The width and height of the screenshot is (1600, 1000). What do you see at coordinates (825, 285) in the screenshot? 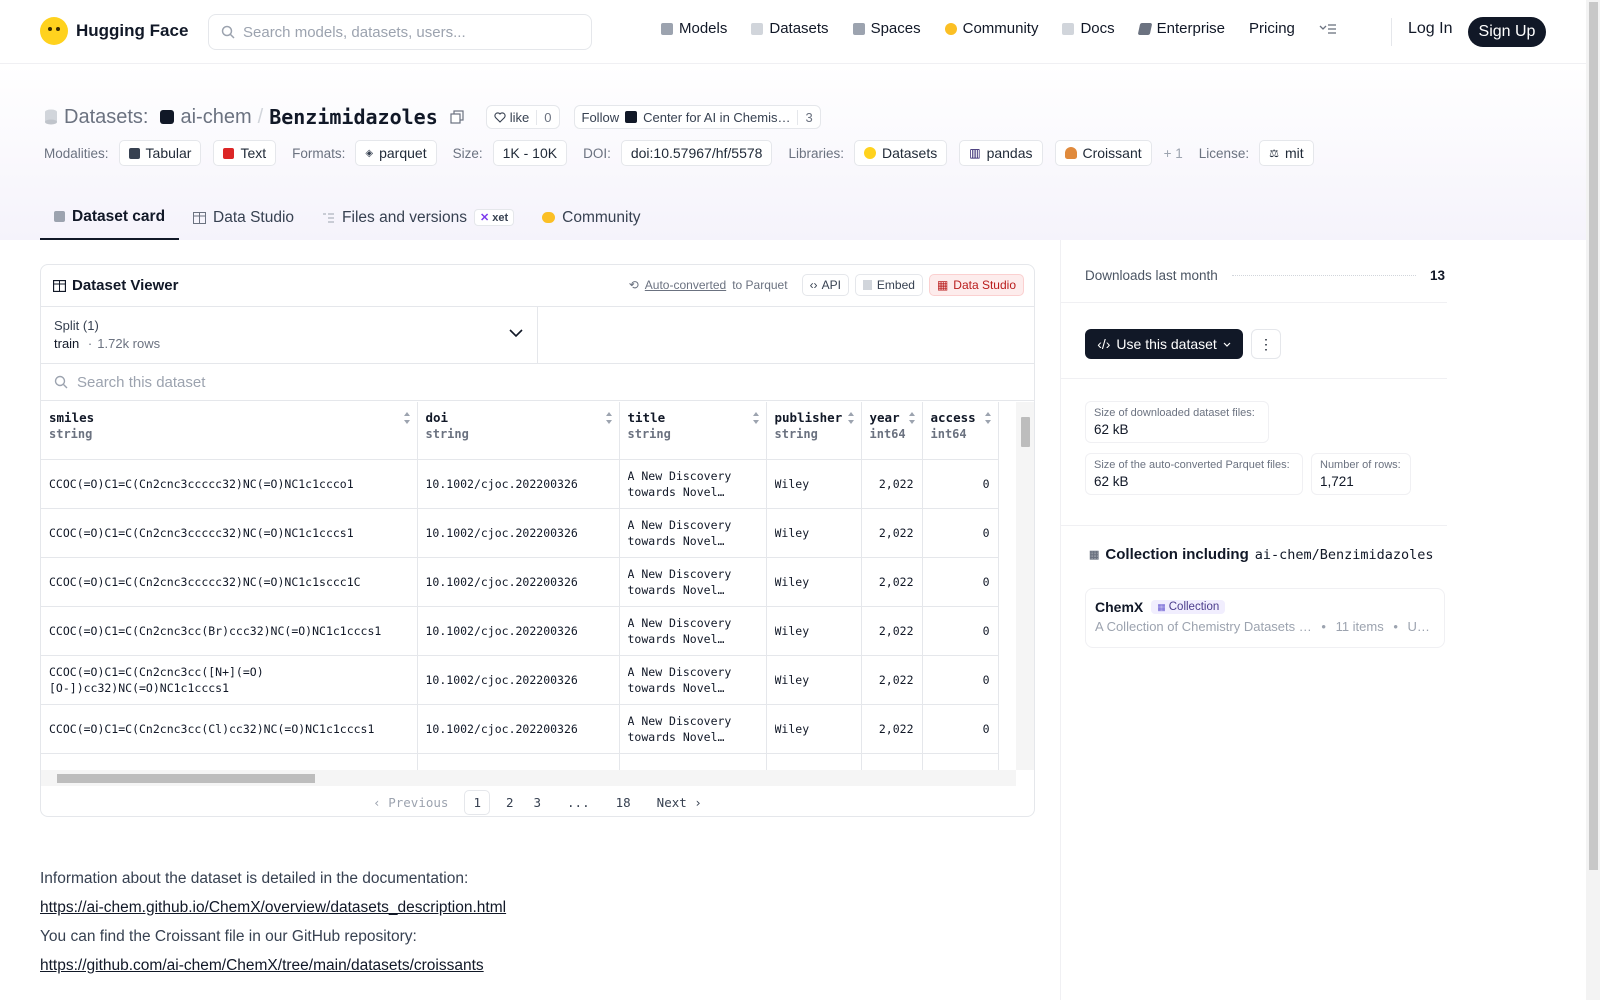
I see `api-button: ‹› API` at bounding box center [825, 285].